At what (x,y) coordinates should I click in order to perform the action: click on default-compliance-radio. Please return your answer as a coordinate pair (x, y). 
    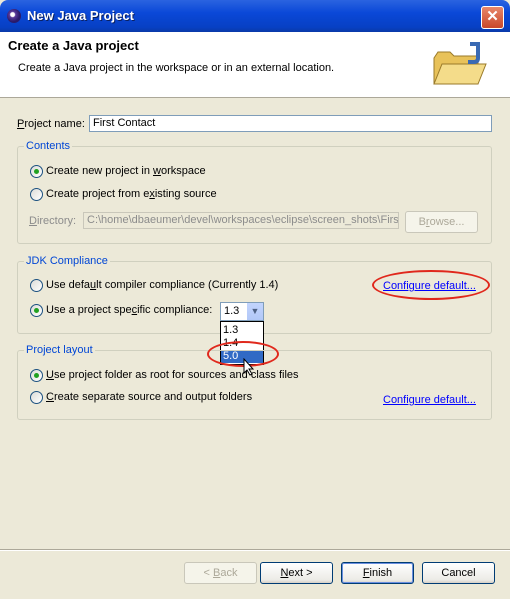
    Looking at the image, I should click on (36, 285).